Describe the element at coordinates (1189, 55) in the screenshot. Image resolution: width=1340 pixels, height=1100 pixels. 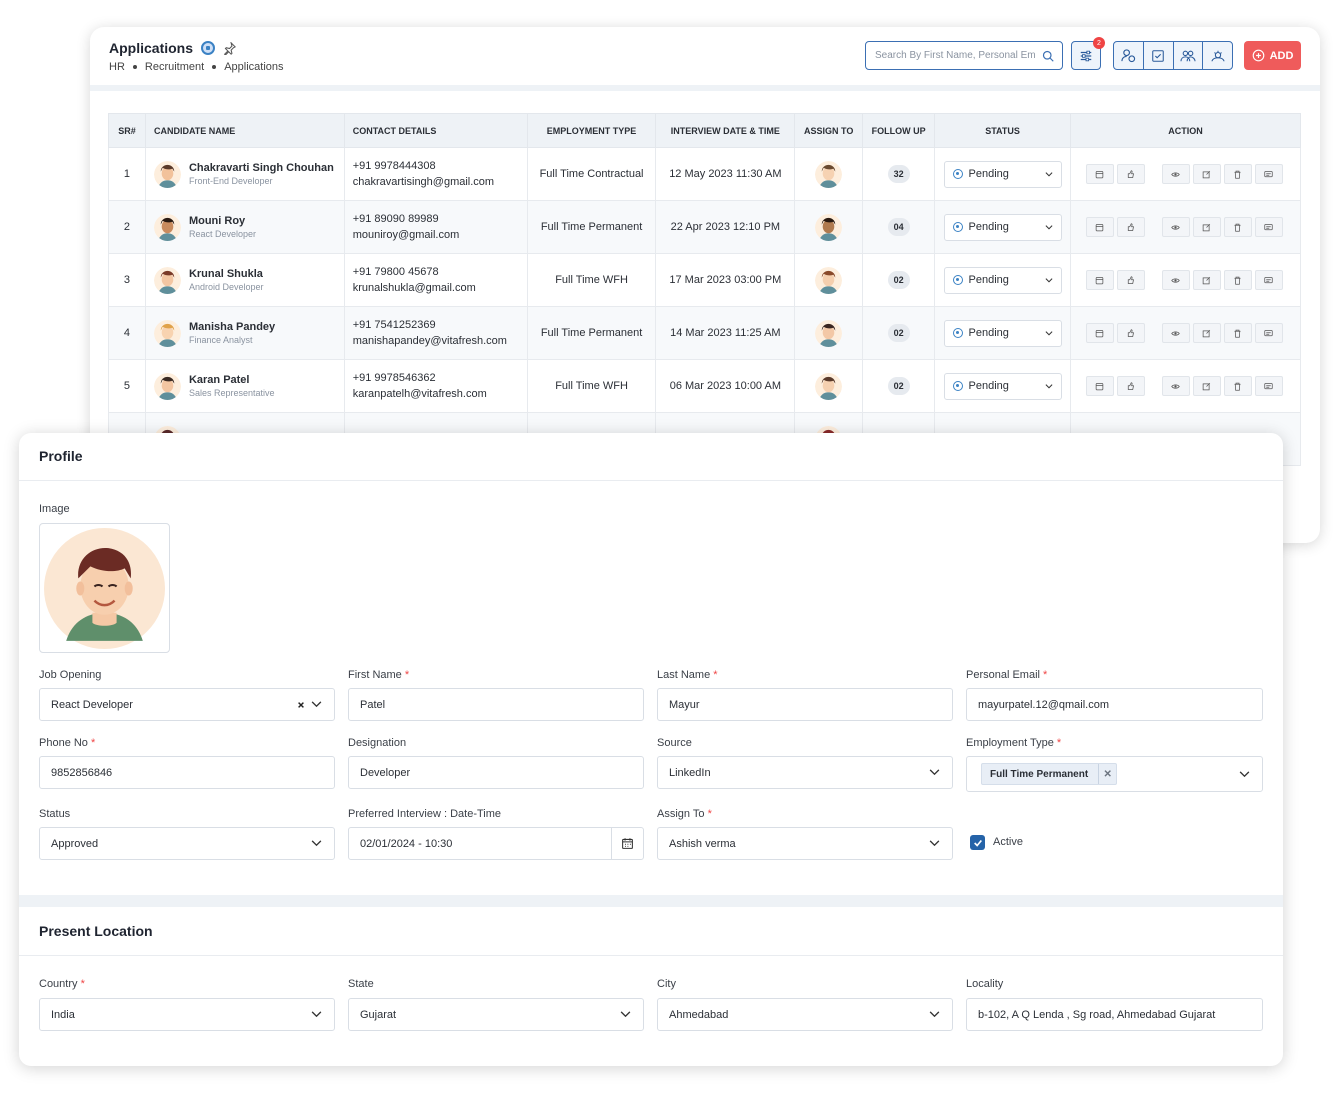
I see `group-button` at that location.